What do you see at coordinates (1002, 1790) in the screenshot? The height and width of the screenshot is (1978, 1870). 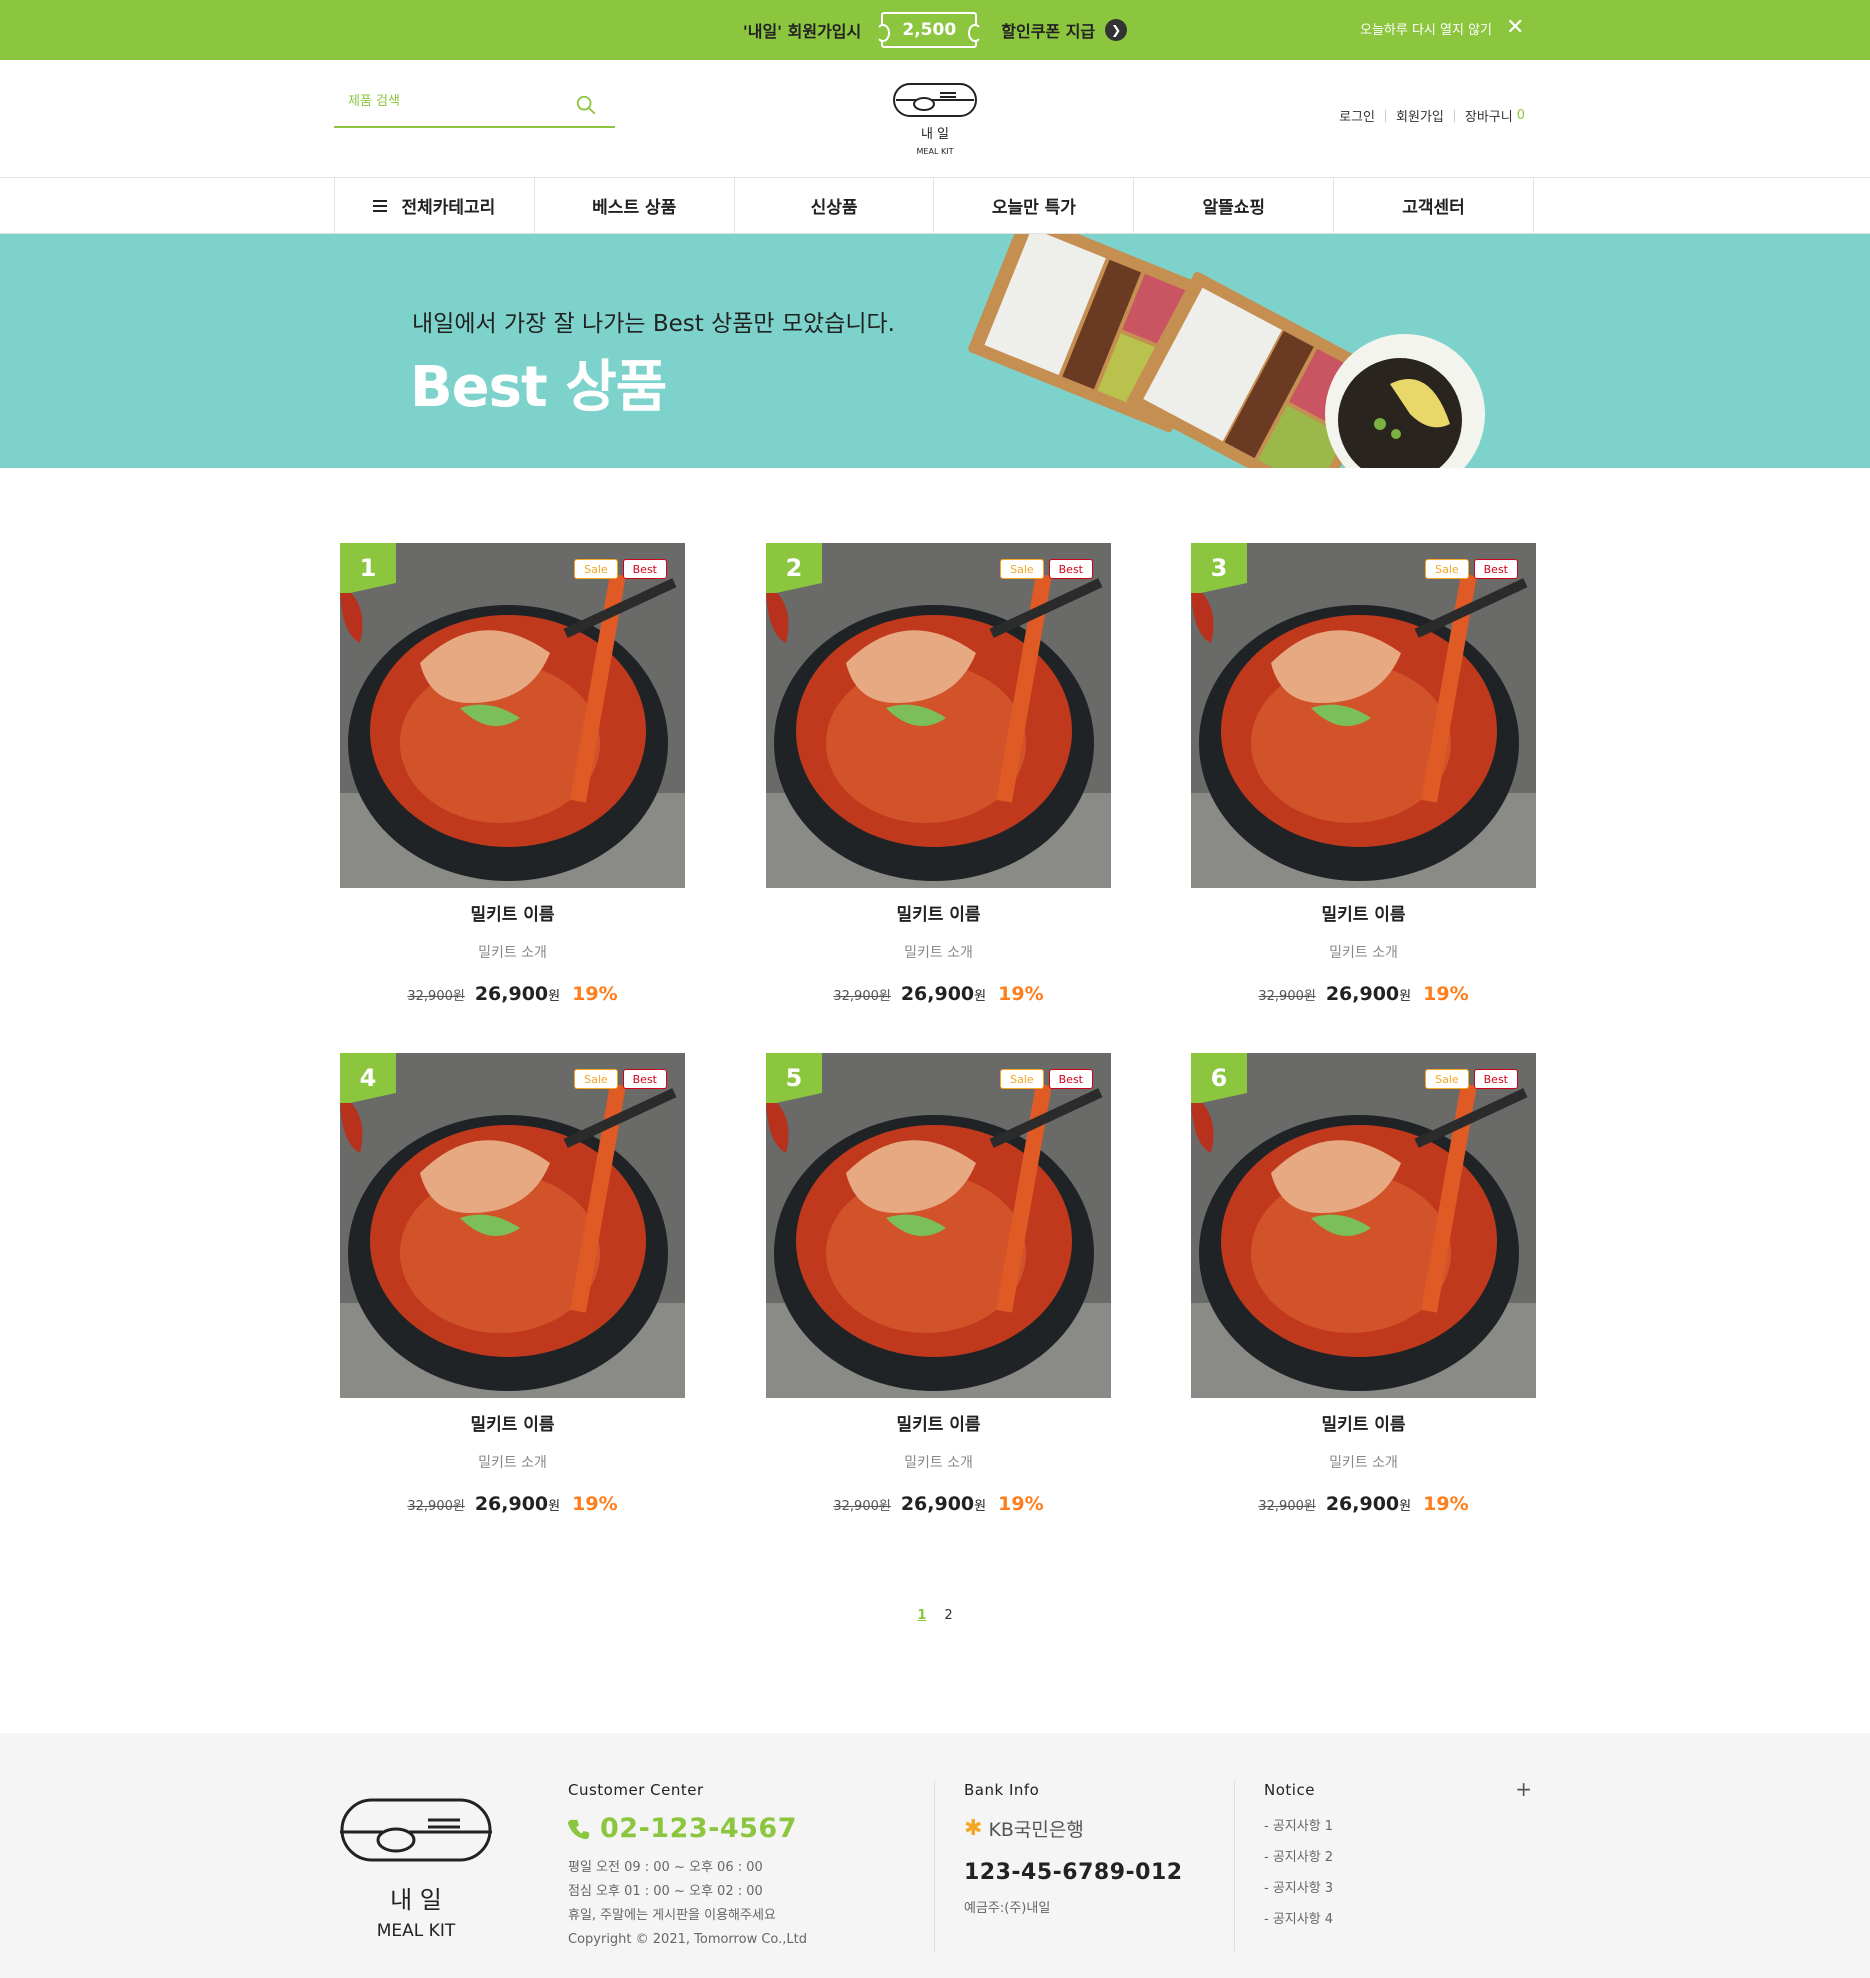 I see `bank-info-title: Bank Info` at bounding box center [1002, 1790].